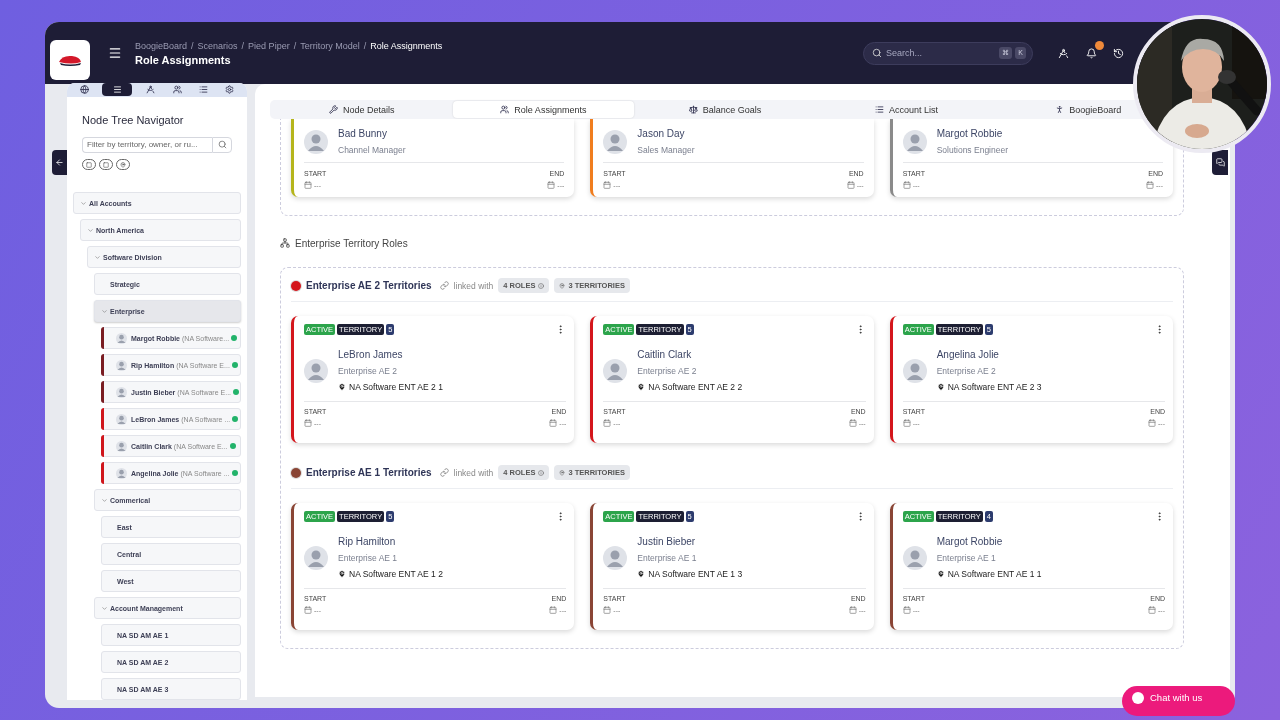  I want to click on group-title: Enterprise AE 2 Territories, so click(369, 285).